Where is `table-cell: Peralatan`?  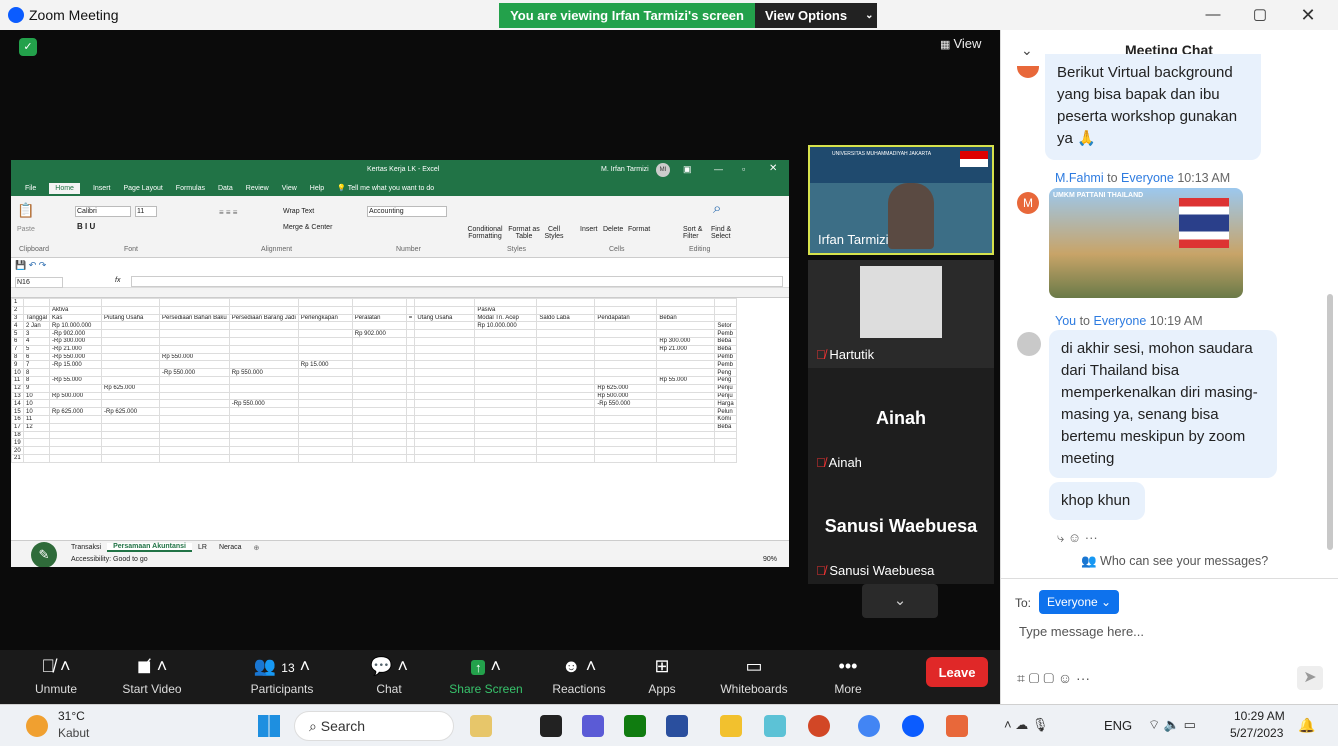 table-cell: Peralatan is located at coordinates (379, 318).